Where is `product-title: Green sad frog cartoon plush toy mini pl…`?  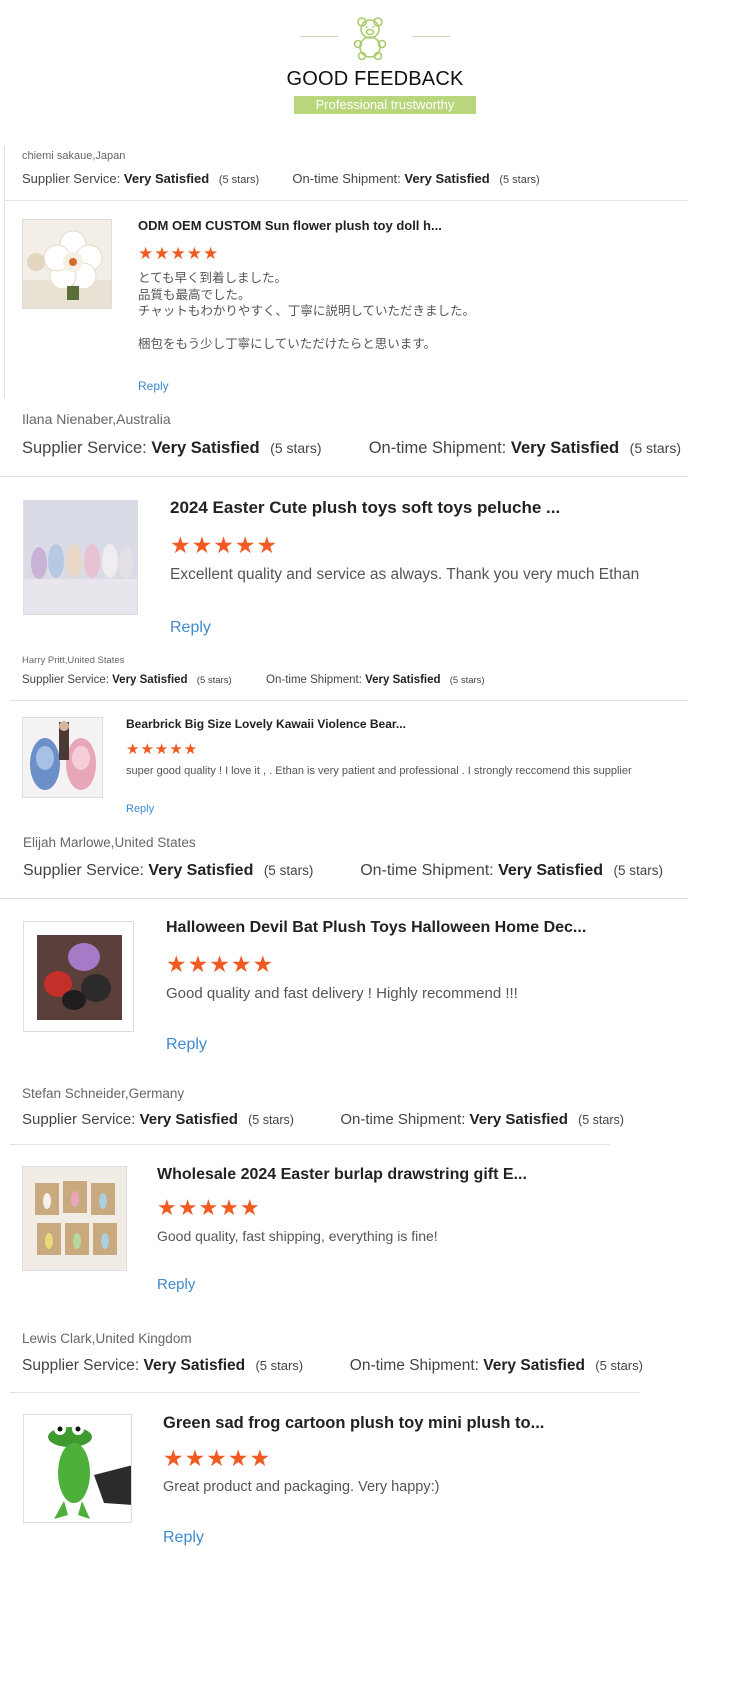
product-title: Green sad frog cartoon plush toy mini pl… is located at coordinates (353, 1423).